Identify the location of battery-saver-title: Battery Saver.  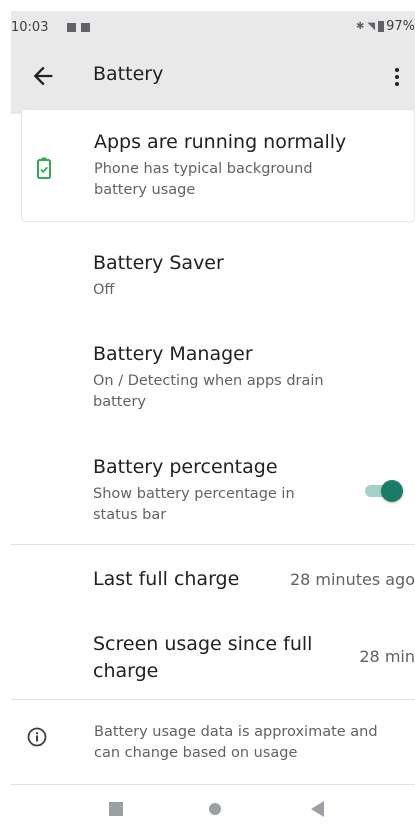
(158, 263).